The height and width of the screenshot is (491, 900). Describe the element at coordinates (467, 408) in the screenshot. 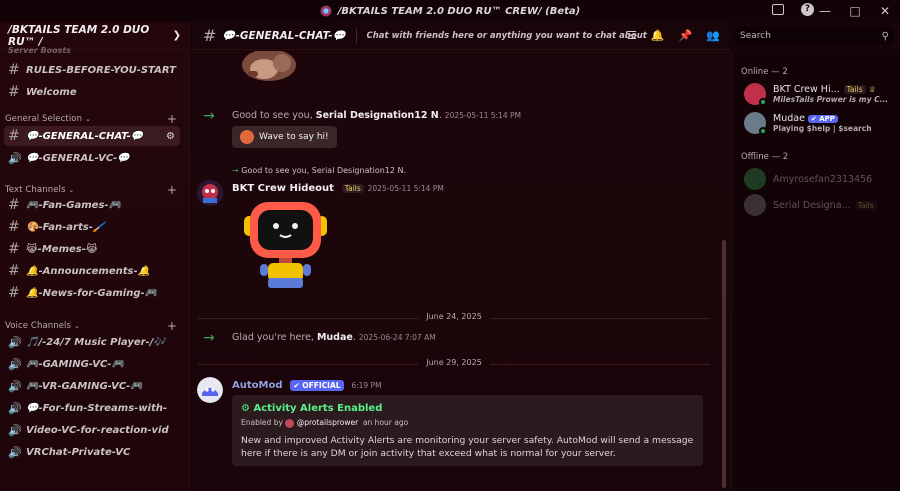

I see `embed-title: ⚙ Activity Alerts Enabled` at that location.